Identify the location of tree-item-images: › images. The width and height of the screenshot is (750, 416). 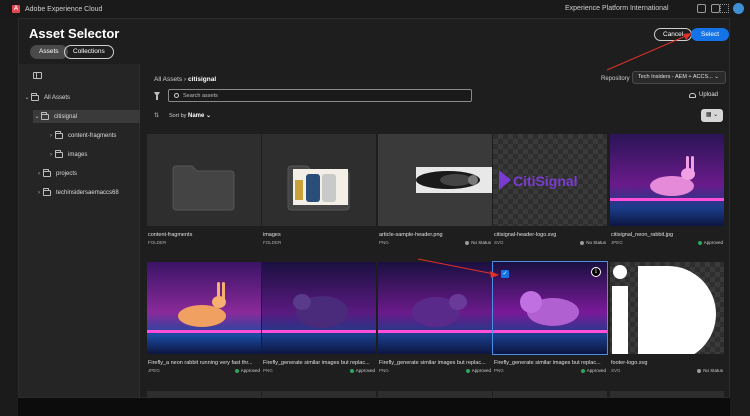
(93, 154).